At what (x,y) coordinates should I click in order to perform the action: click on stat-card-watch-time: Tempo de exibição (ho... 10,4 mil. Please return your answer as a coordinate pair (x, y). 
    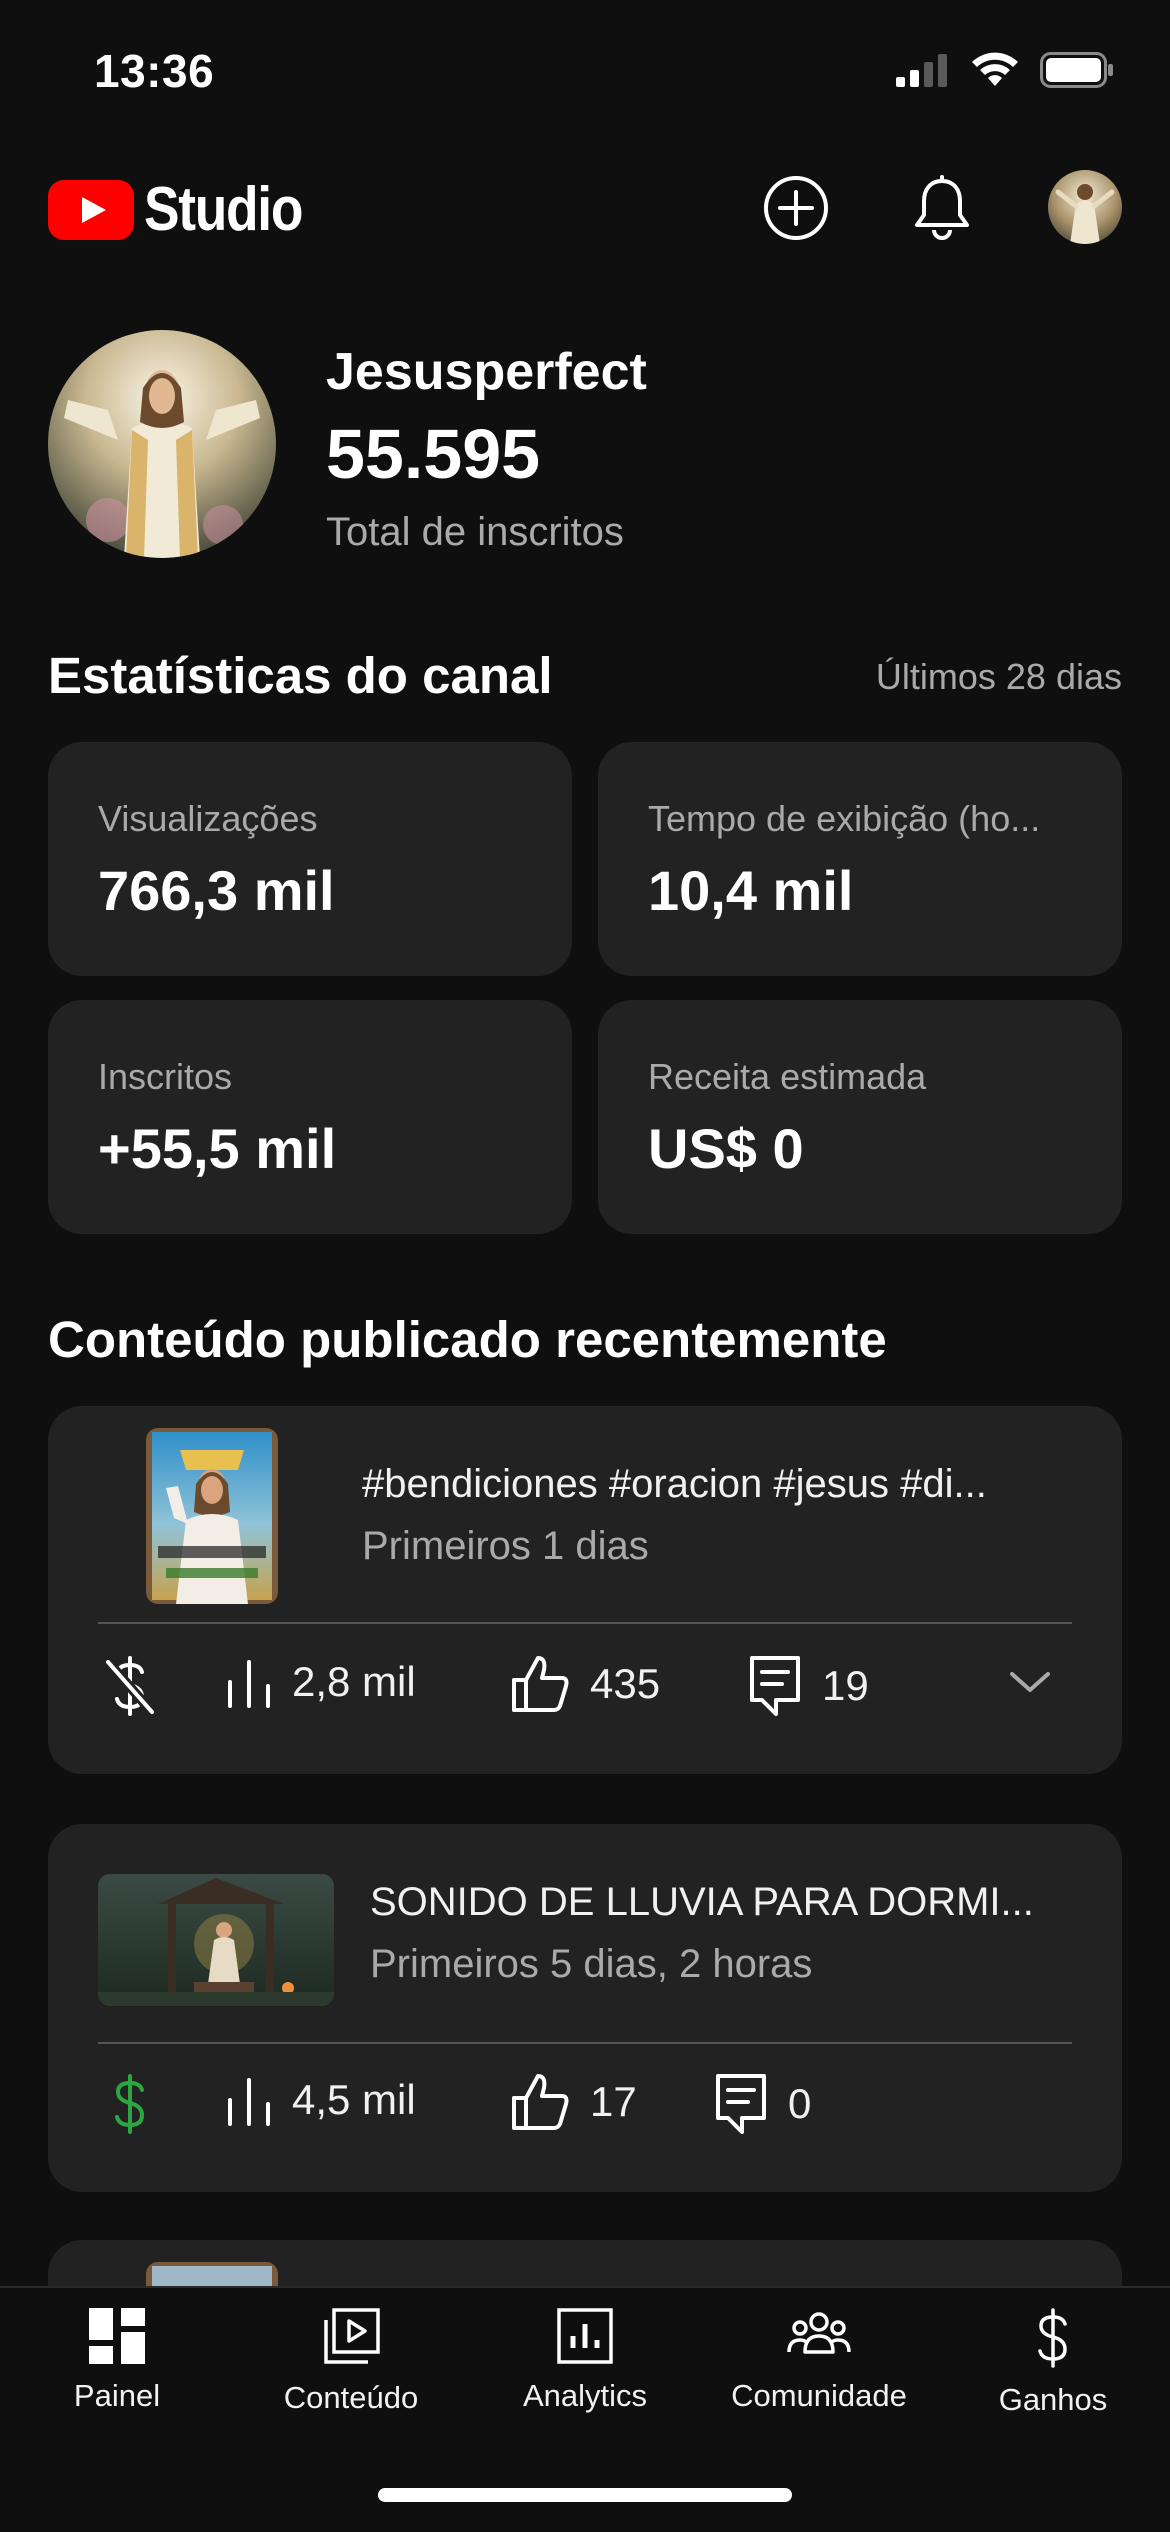
    Looking at the image, I should click on (860, 859).